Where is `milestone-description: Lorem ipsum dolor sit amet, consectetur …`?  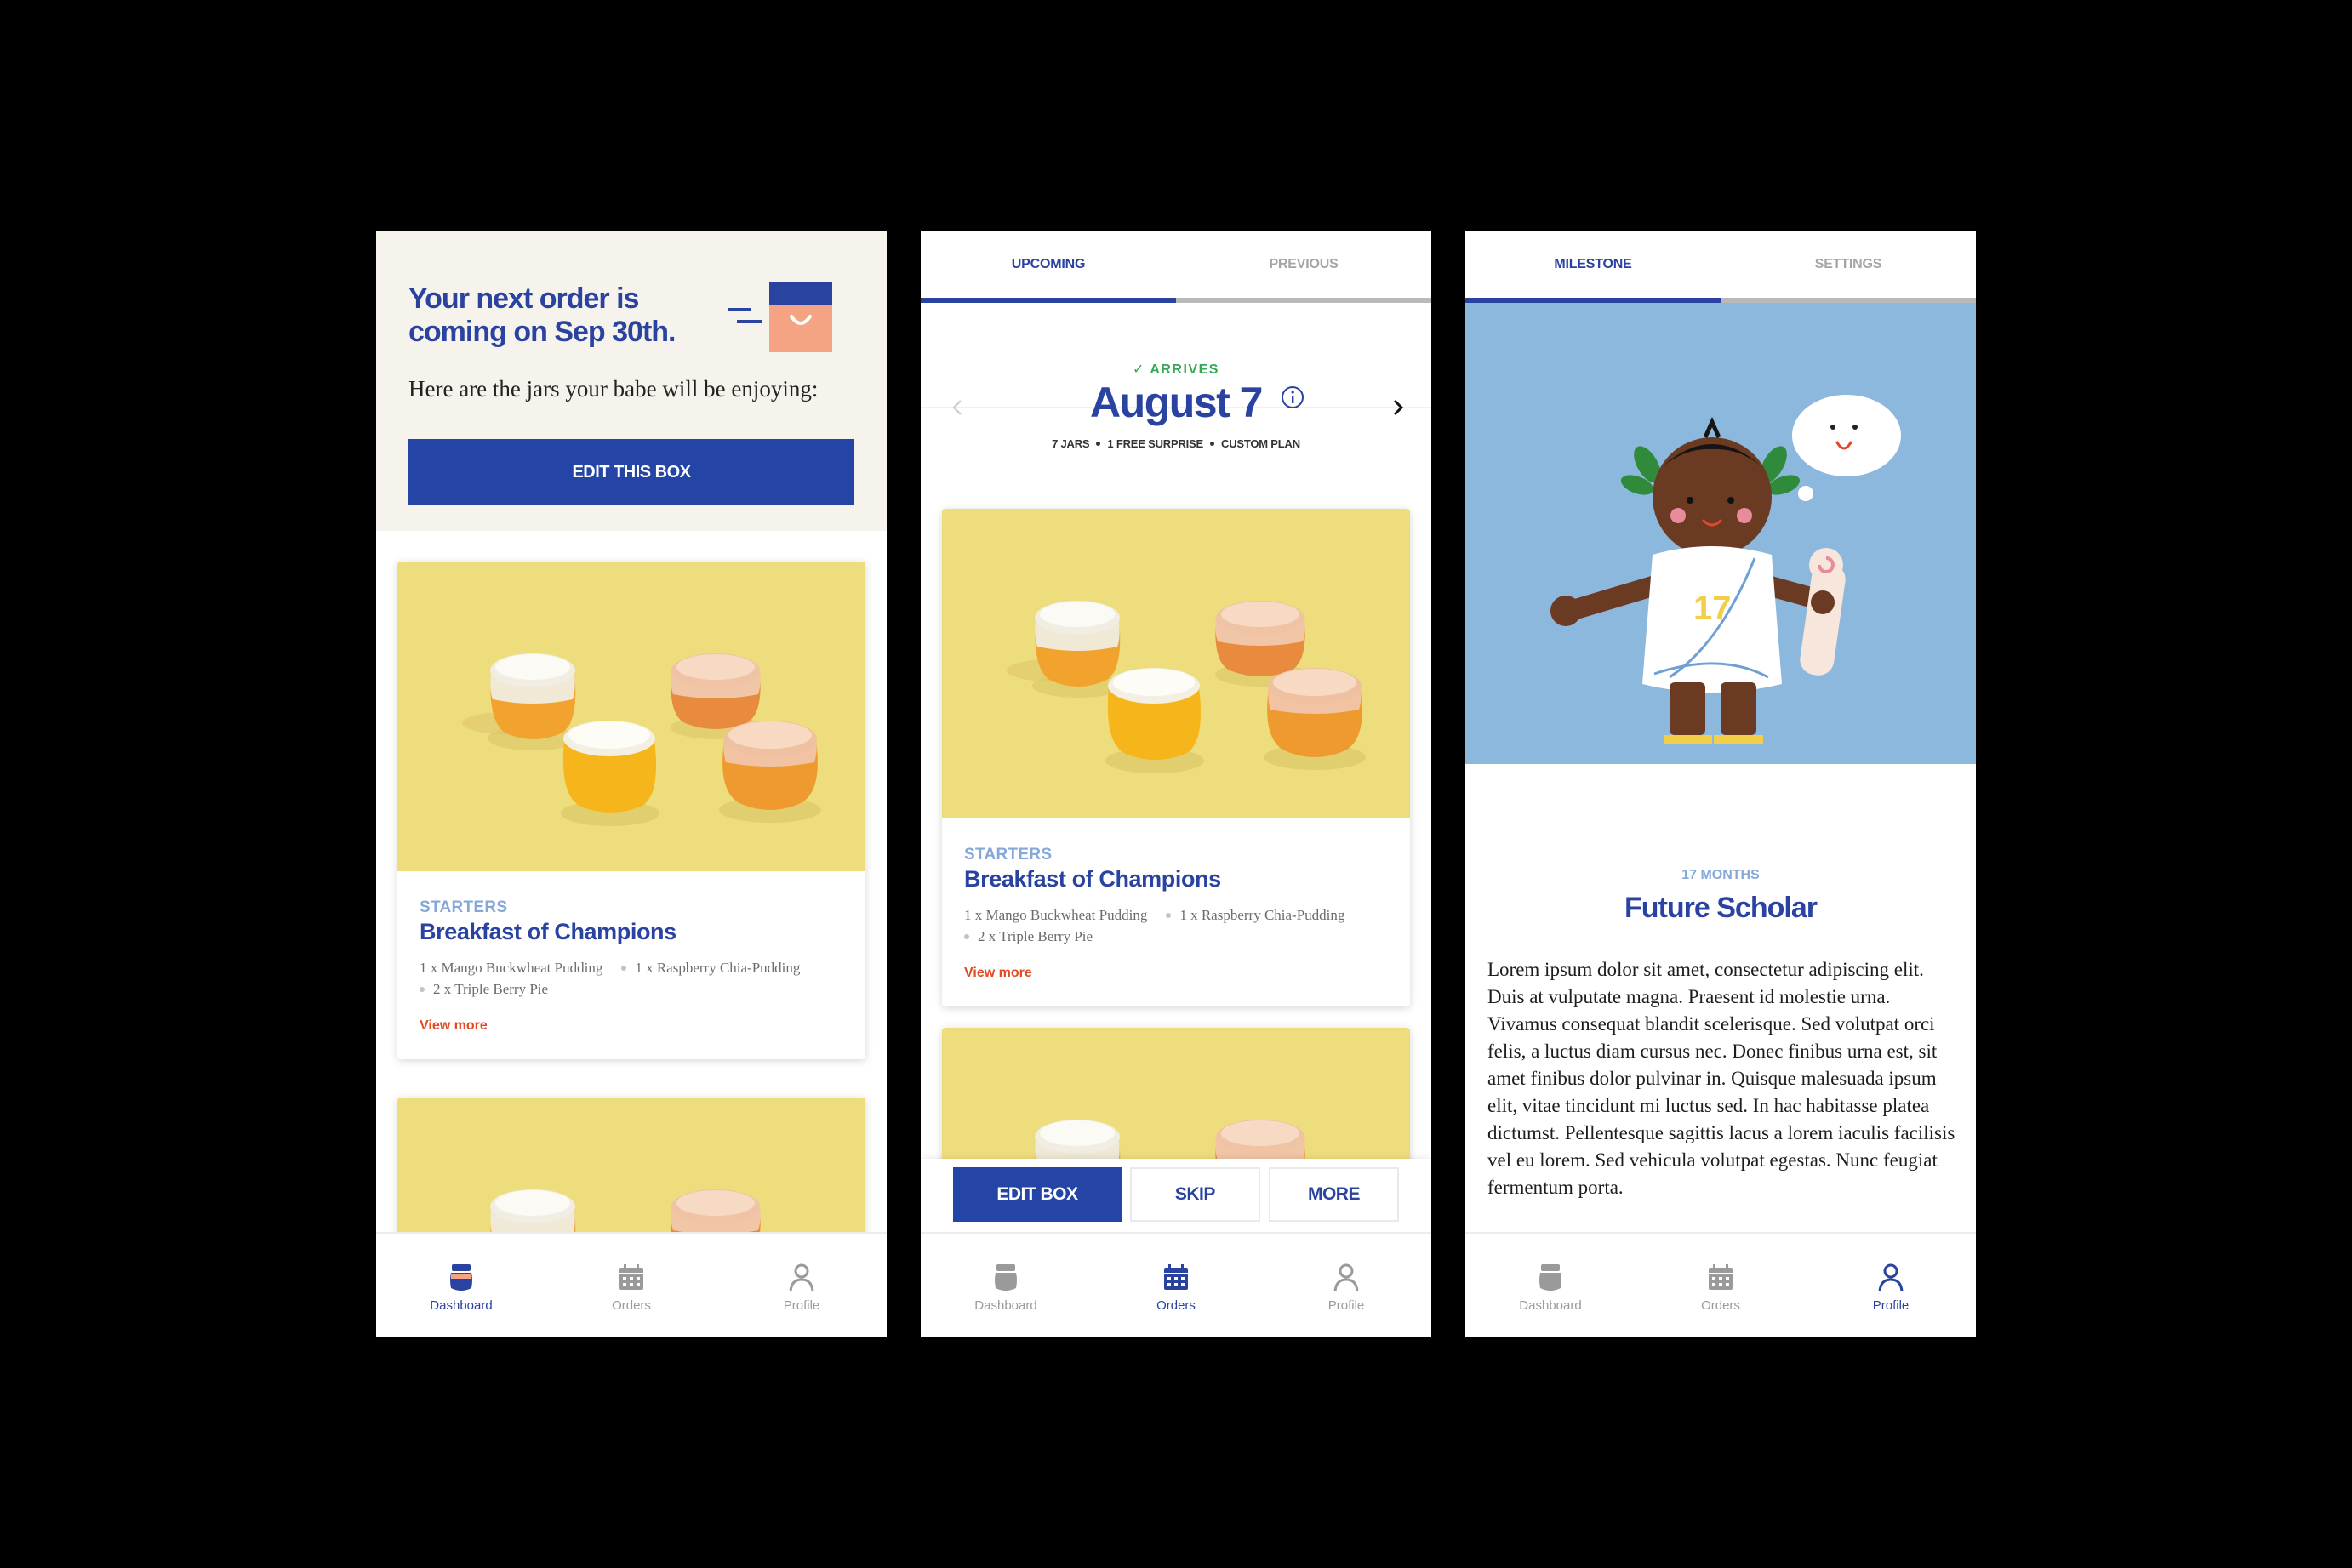 milestone-description: Lorem ipsum dolor sit amet, consectetur … is located at coordinates (1721, 1078).